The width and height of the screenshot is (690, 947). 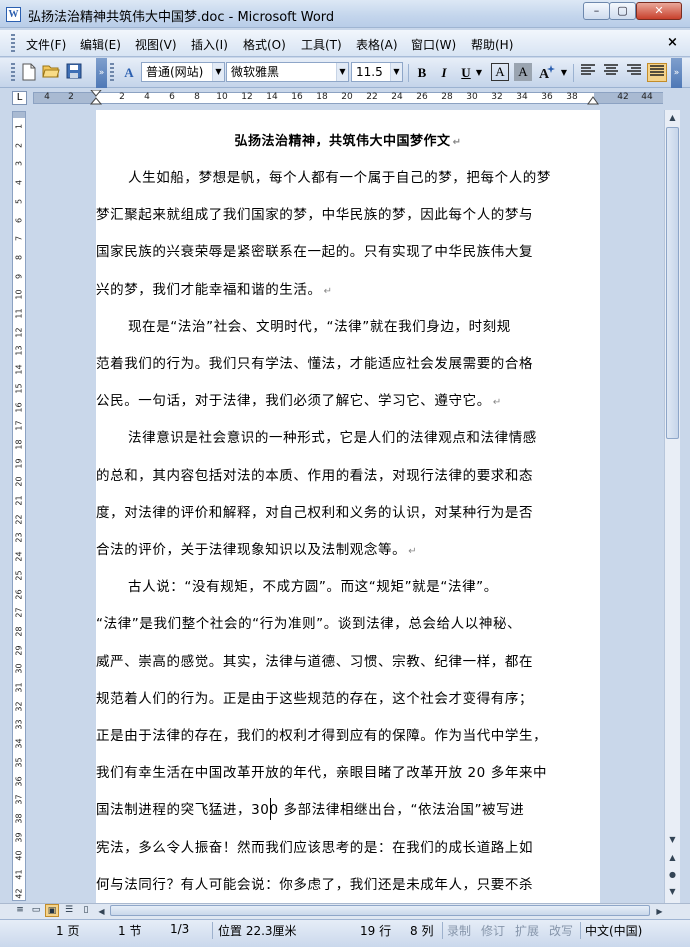 What do you see at coordinates (672, 118) in the screenshot?
I see `scroll-up-arrow-icon: ▲` at bounding box center [672, 118].